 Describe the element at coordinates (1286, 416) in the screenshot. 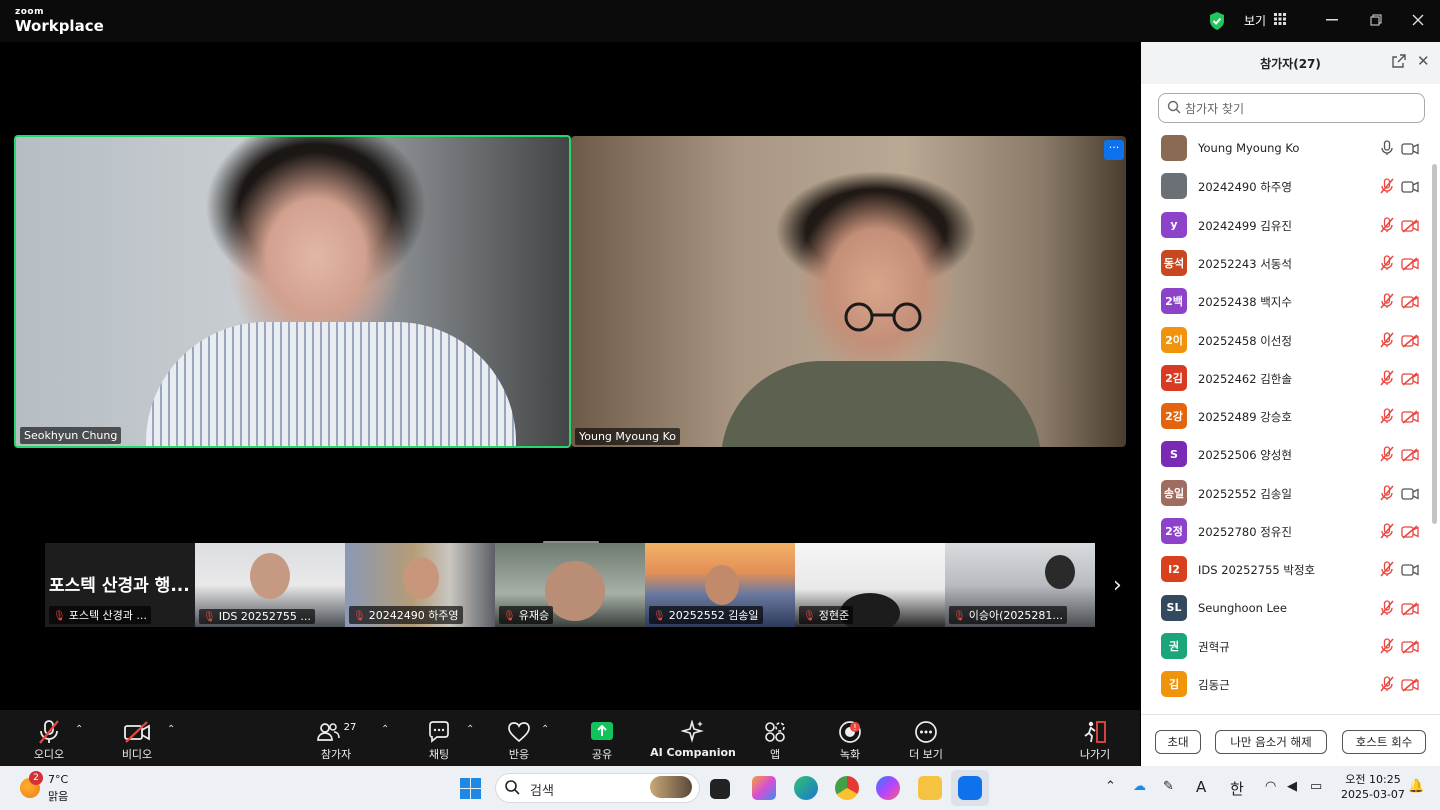

I see `participant-row: 2강 20252489 강승호` at that location.